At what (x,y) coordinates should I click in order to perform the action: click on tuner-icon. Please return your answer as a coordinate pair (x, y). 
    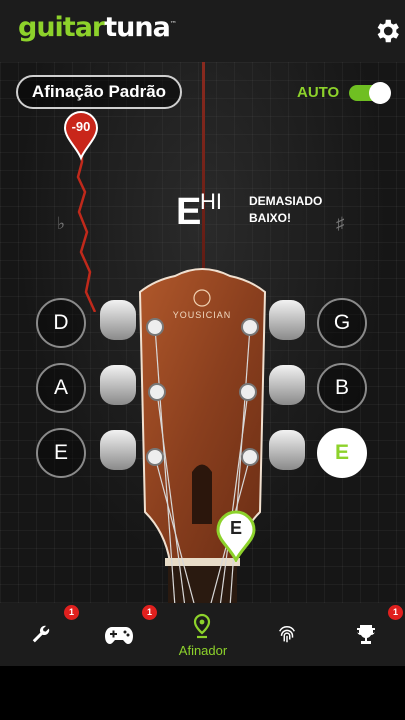
    Looking at the image, I should click on (202, 626).